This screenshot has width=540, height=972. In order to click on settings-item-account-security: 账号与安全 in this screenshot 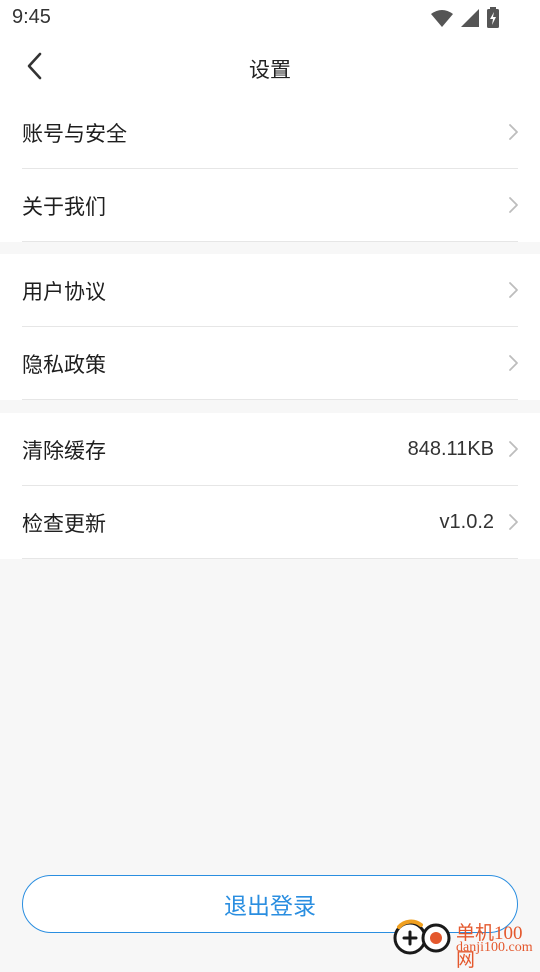, I will do `click(270, 132)`.